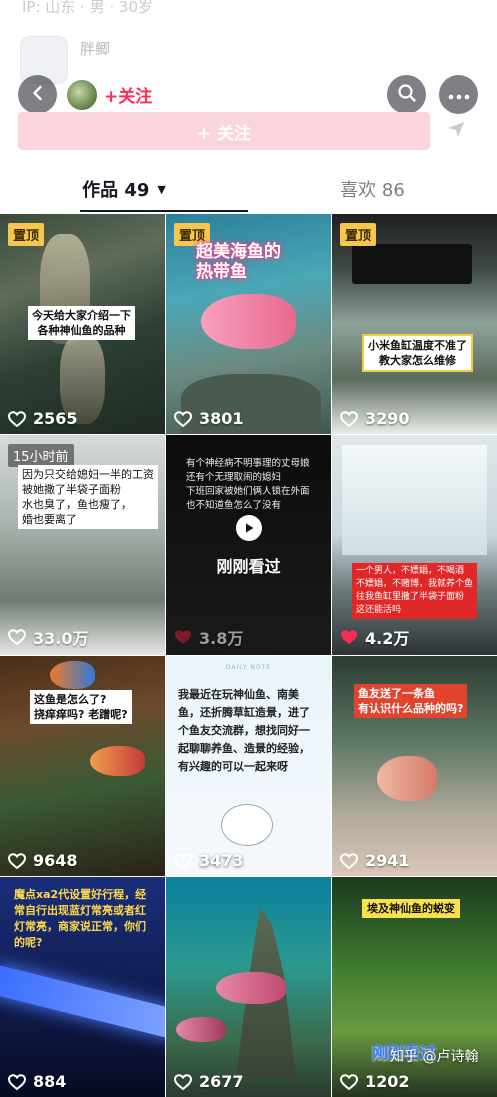 This screenshot has width=497, height=1097. I want to click on like-count: 3801, so click(209, 418).